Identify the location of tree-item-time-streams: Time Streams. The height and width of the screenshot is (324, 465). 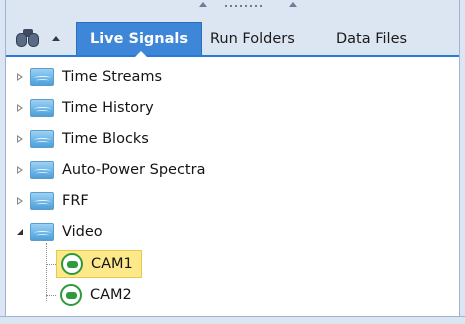
(84, 77).